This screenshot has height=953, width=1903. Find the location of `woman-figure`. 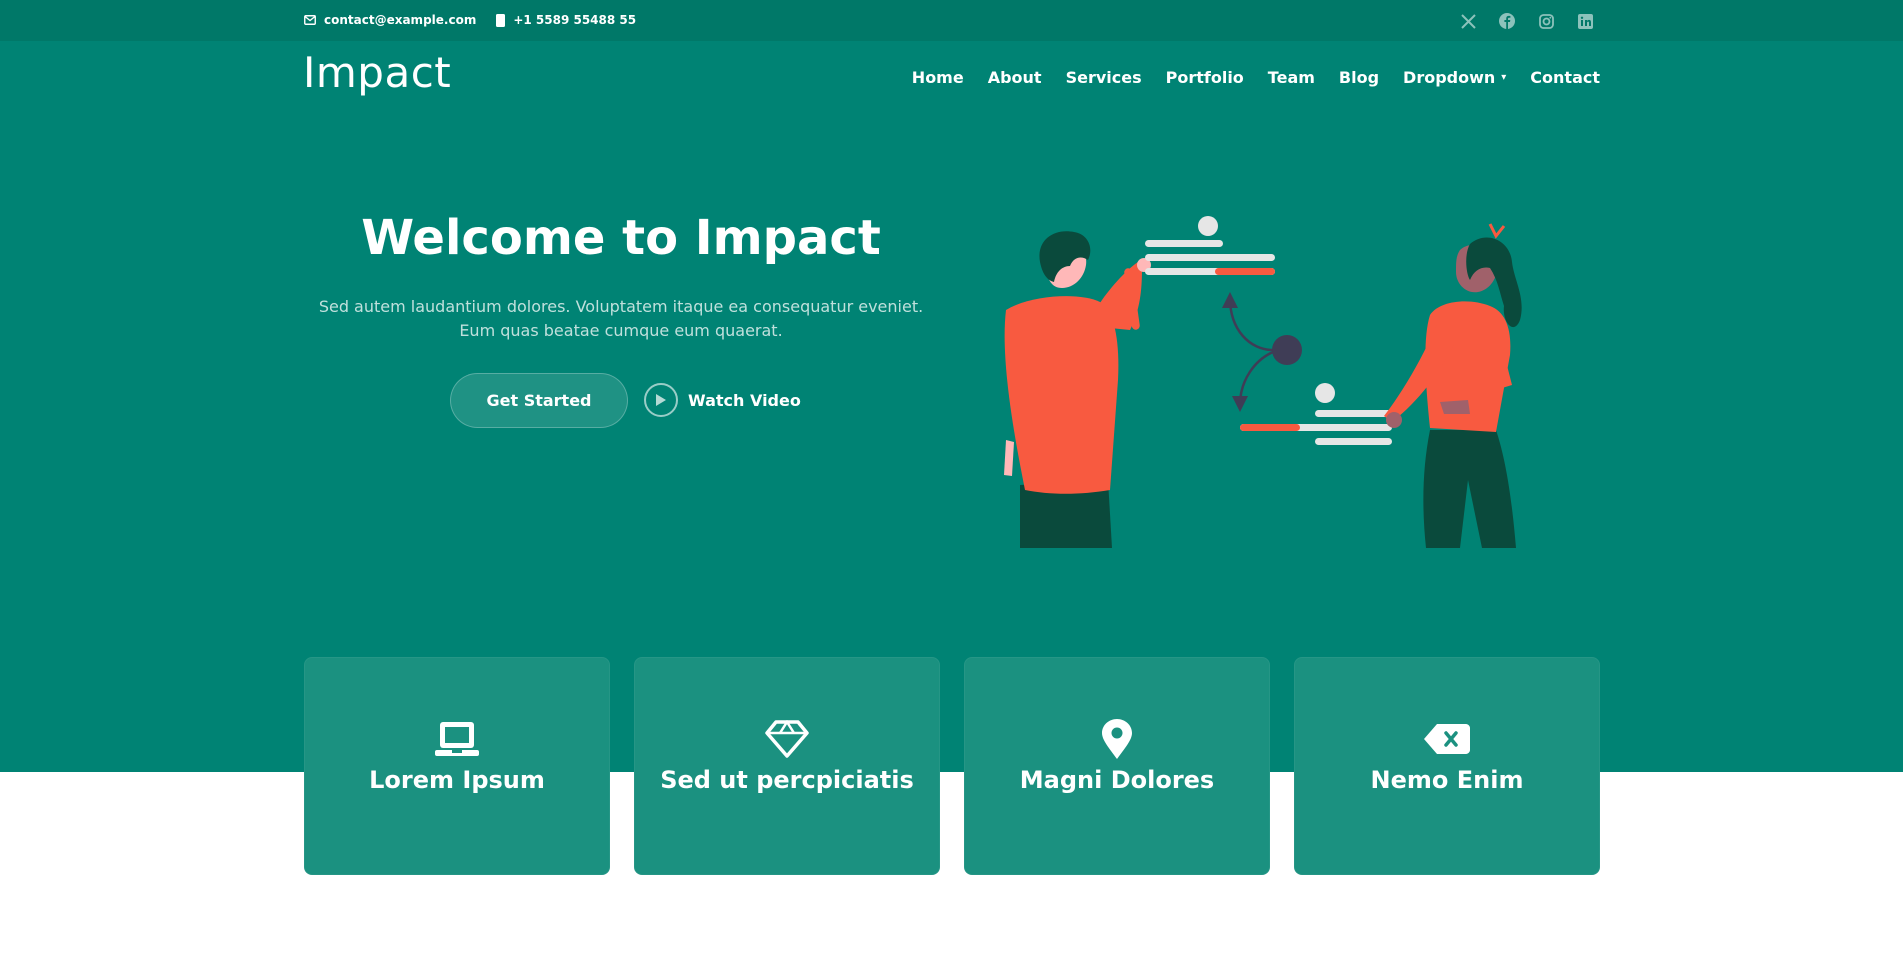

woman-figure is located at coordinates (1453, 385).